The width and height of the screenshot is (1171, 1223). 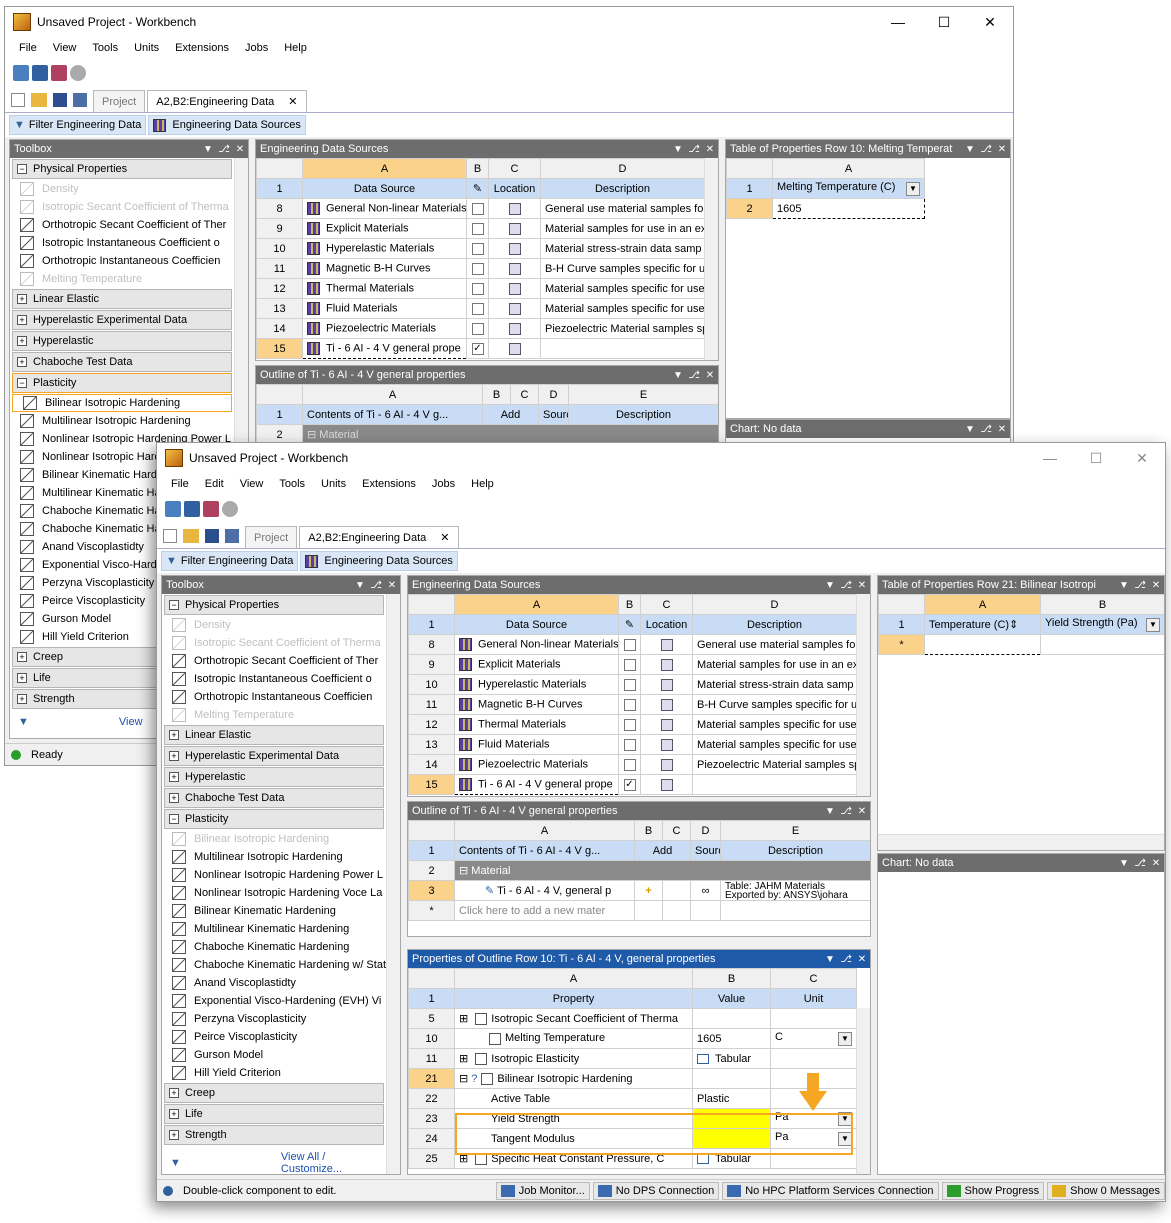 I want to click on dps-connection-button: No DPS Connection, so click(x=656, y=1190).